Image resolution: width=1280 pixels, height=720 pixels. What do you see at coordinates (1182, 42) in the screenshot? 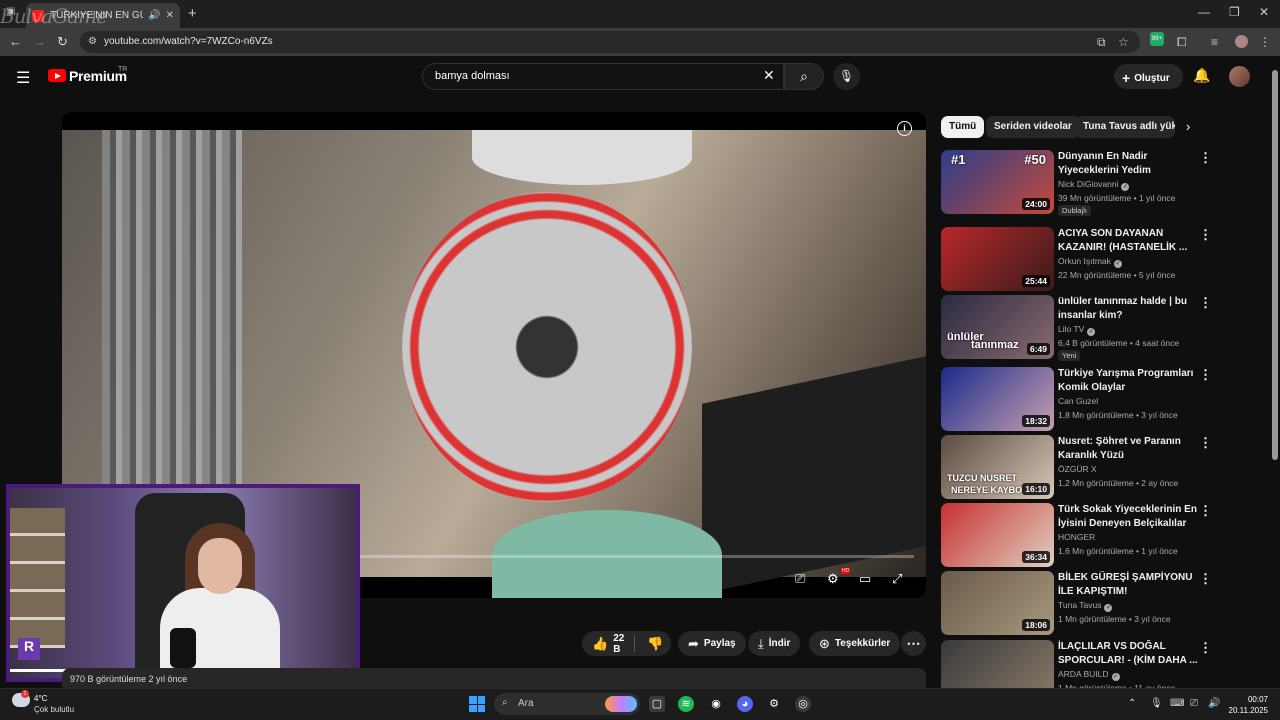
I see `extensions-icon: ⧠` at bounding box center [1182, 42].